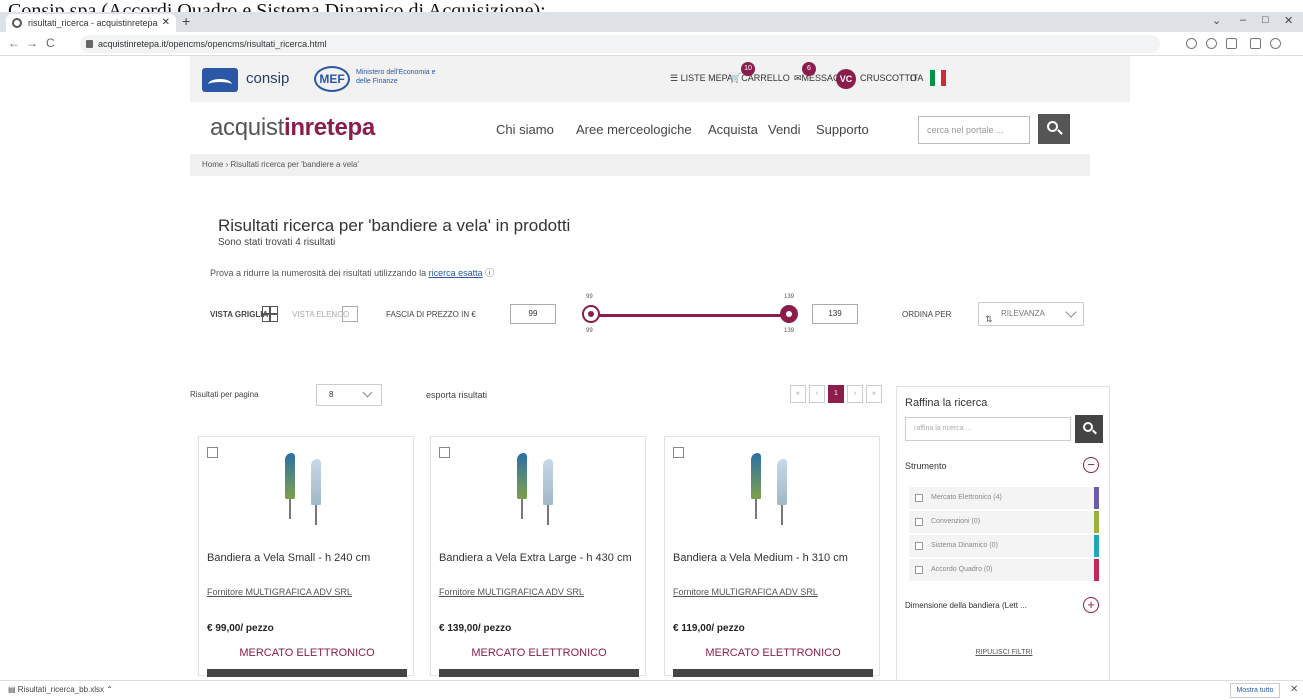 The image size is (1303, 700). I want to click on forward-arrow-icon: →, so click(32, 43).